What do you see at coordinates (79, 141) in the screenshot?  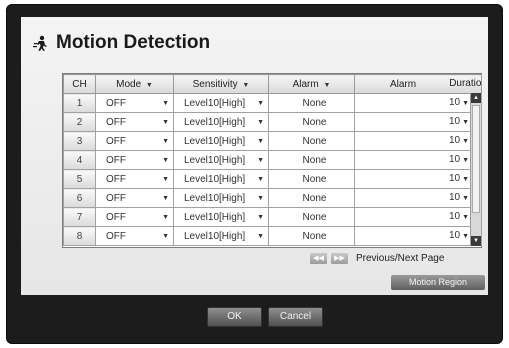 I see `channel-cell: 3` at bounding box center [79, 141].